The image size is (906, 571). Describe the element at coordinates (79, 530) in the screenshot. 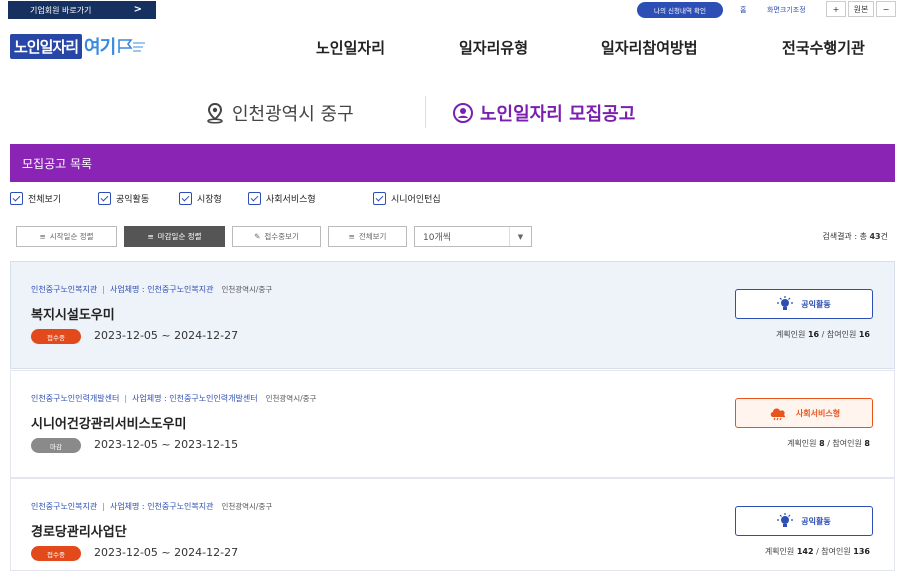

I see `posting-title: 경로당관리사업단` at that location.